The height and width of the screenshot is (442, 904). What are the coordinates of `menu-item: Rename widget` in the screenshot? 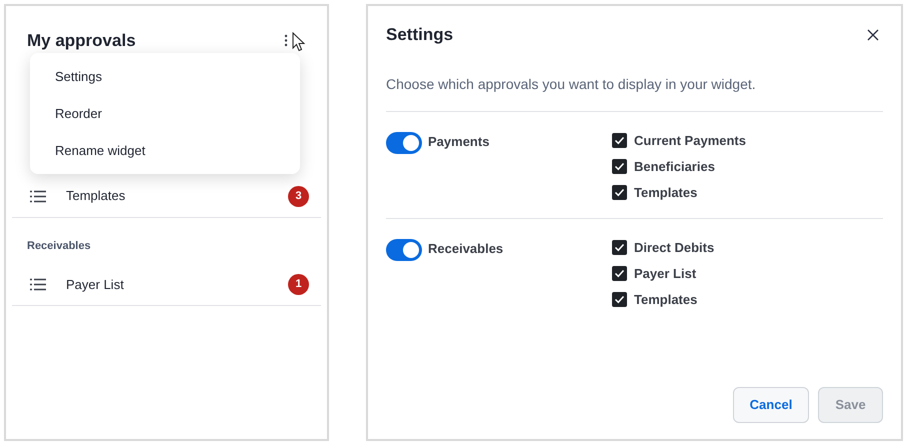 It's located at (165, 150).